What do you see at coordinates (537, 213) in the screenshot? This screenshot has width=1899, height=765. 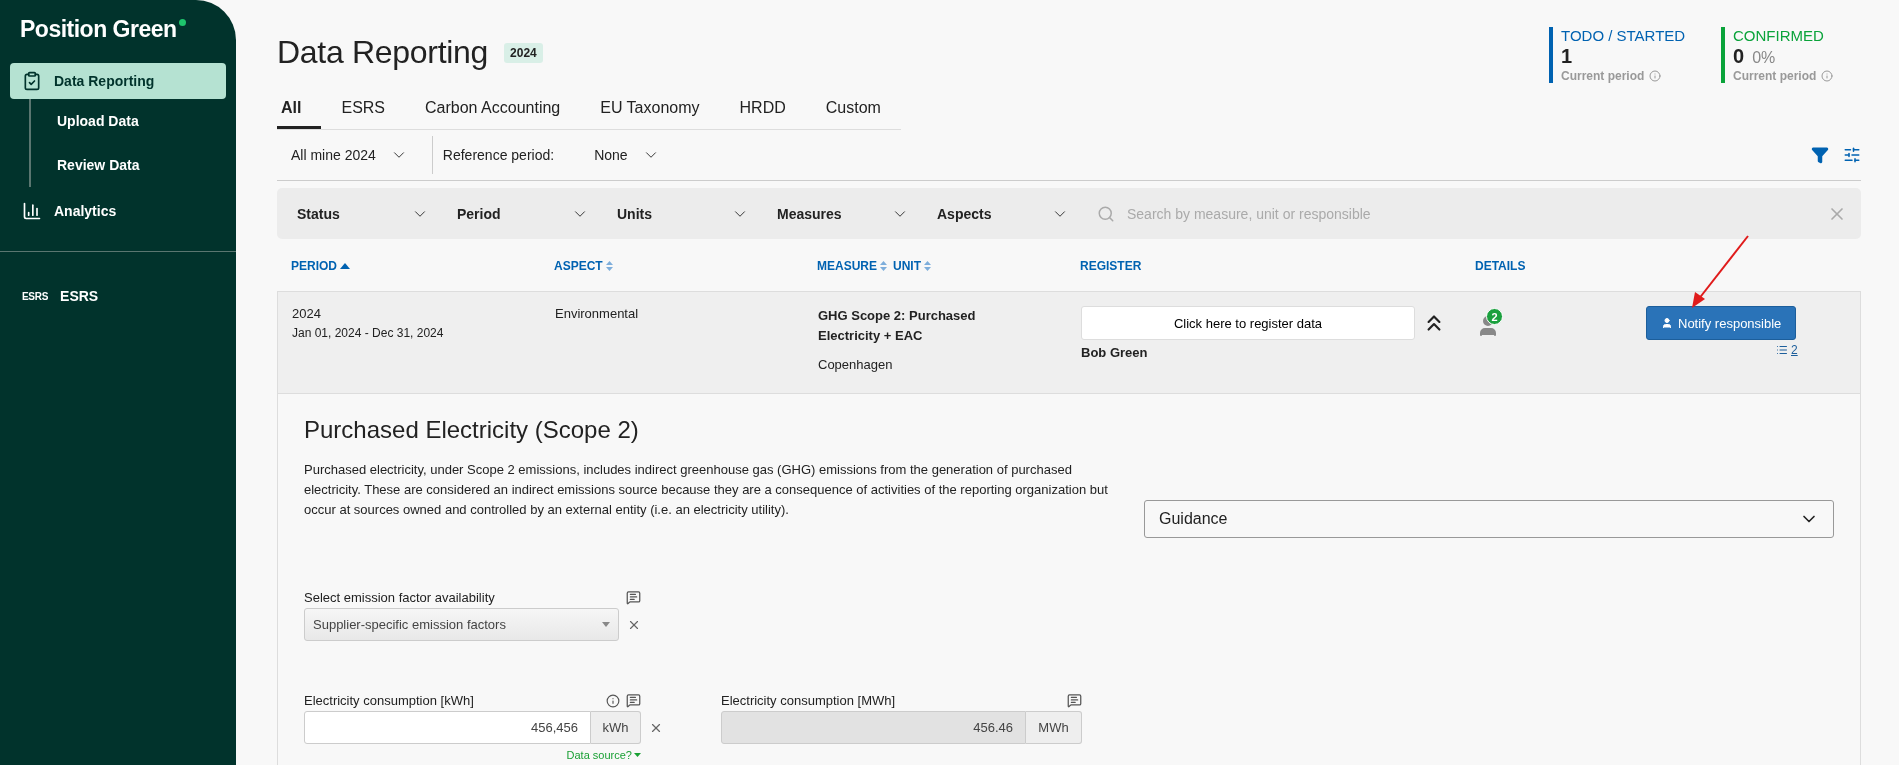 I see `filter-dropdown: Period` at bounding box center [537, 213].